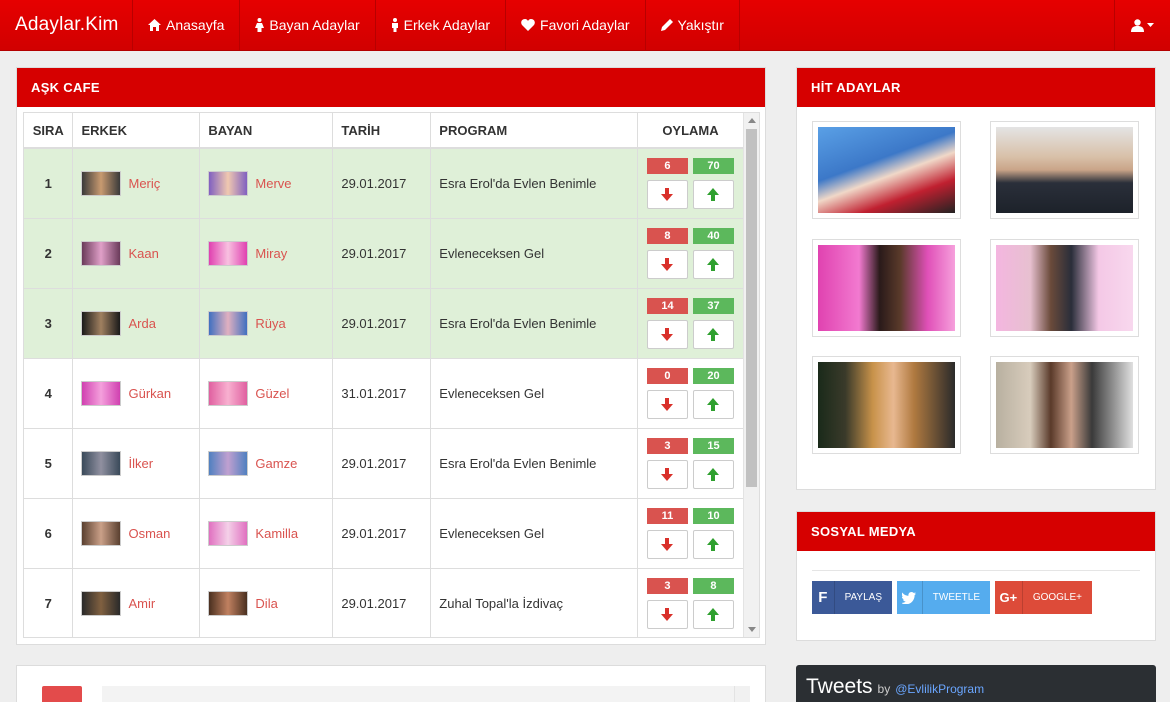 This screenshot has height=702, width=1170. I want to click on woman-name-link: Dila, so click(266, 603).